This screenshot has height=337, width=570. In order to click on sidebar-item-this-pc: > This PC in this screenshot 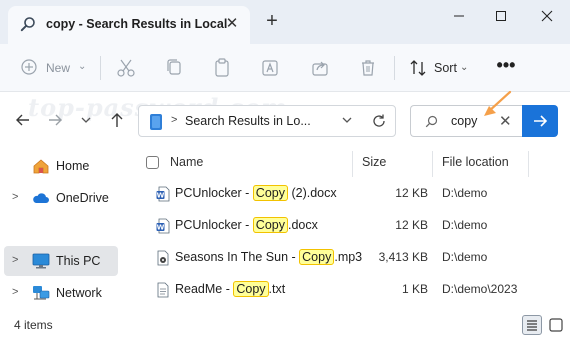, I will do `click(61, 261)`.